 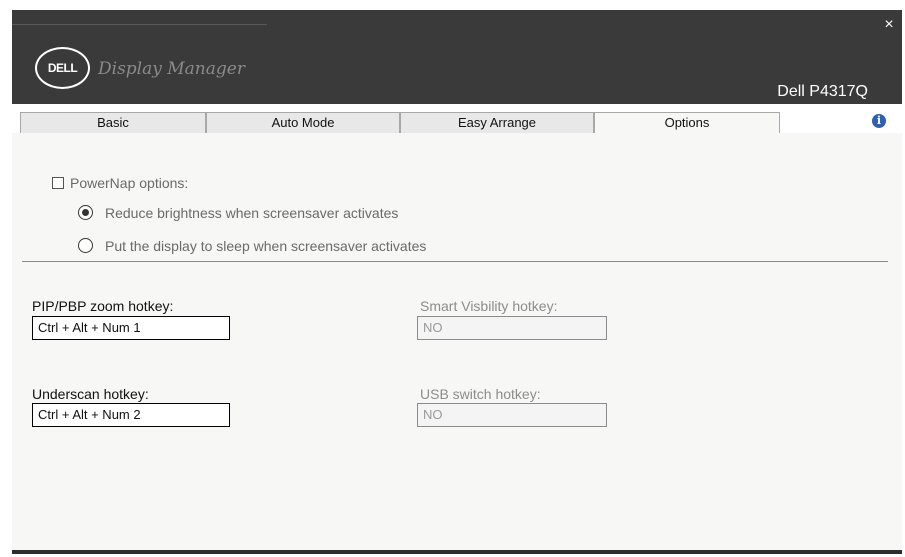 What do you see at coordinates (480, 394) in the screenshot?
I see `usb-switch-hotkey-label: USB switch hotkey:` at bounding box center [480, 394].